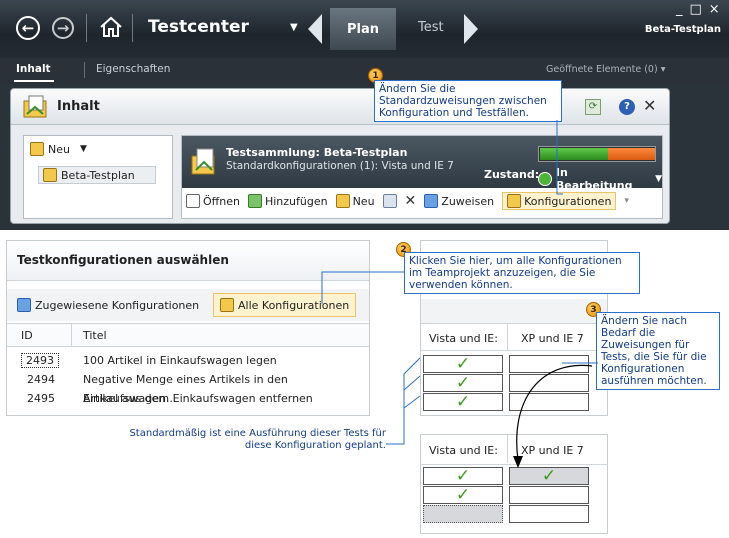 Image resolution: width=729 pixels, height=538 pixels. Describe the element at coordinates (593, 107) in the screenshot. I see `refresh-icon: ⟳` at that location.